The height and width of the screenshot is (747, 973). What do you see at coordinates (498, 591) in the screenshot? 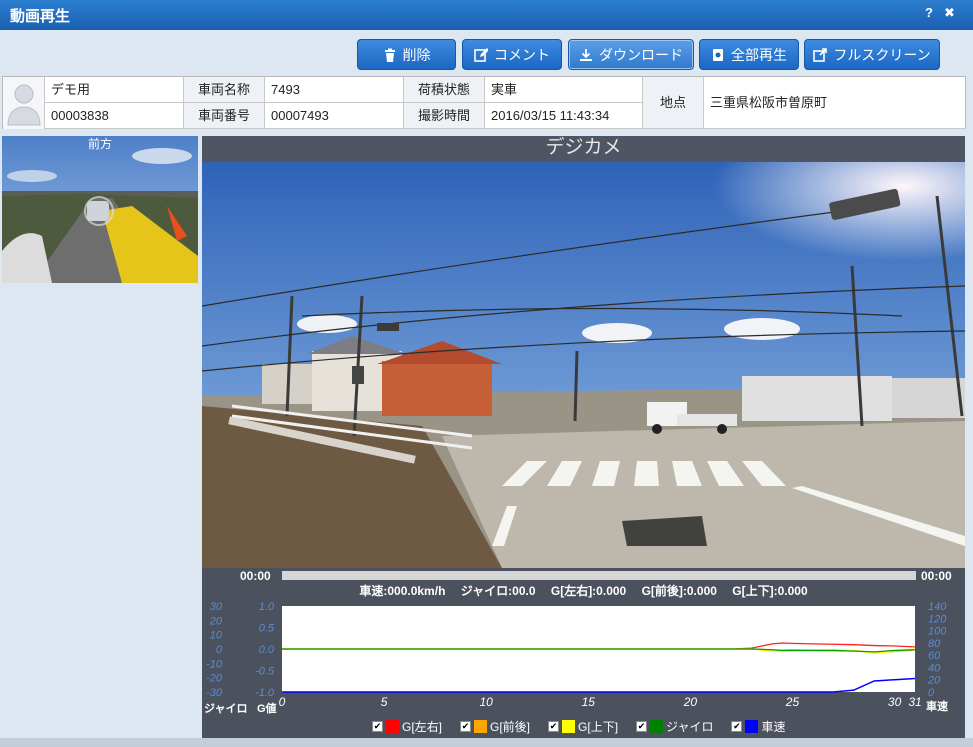
I see `gyro-readout: ジャイロ:00.0` at bounding box center [498, 591].